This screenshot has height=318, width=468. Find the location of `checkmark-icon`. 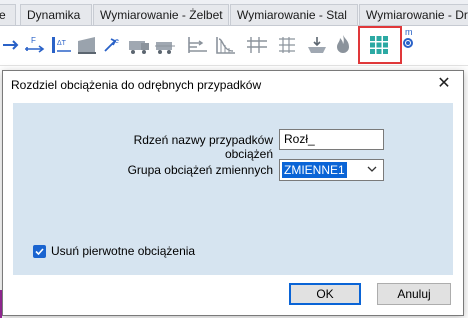

checkmark-icon is located at coordinates (39, 252).